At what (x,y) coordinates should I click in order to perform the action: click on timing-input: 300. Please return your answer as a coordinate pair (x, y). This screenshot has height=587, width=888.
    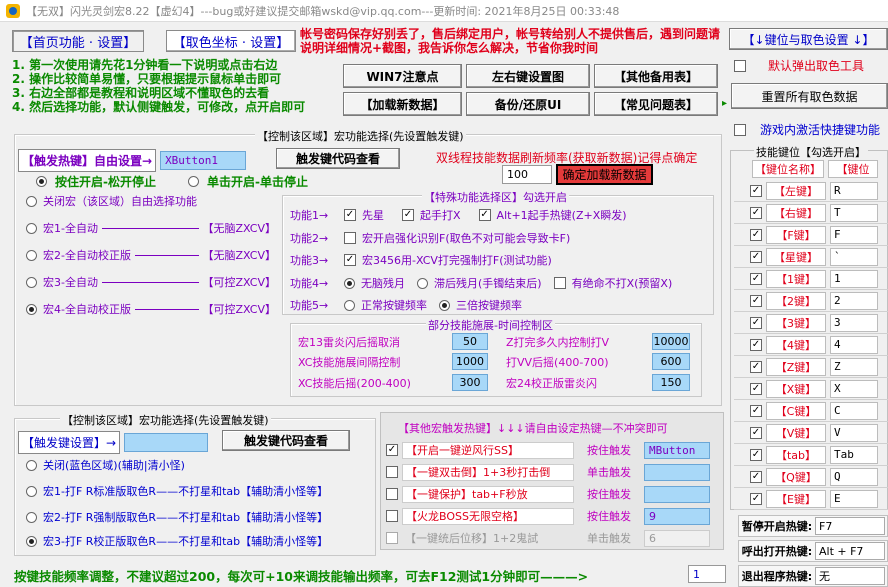
    Looking at the image, I should click on (470, 382).